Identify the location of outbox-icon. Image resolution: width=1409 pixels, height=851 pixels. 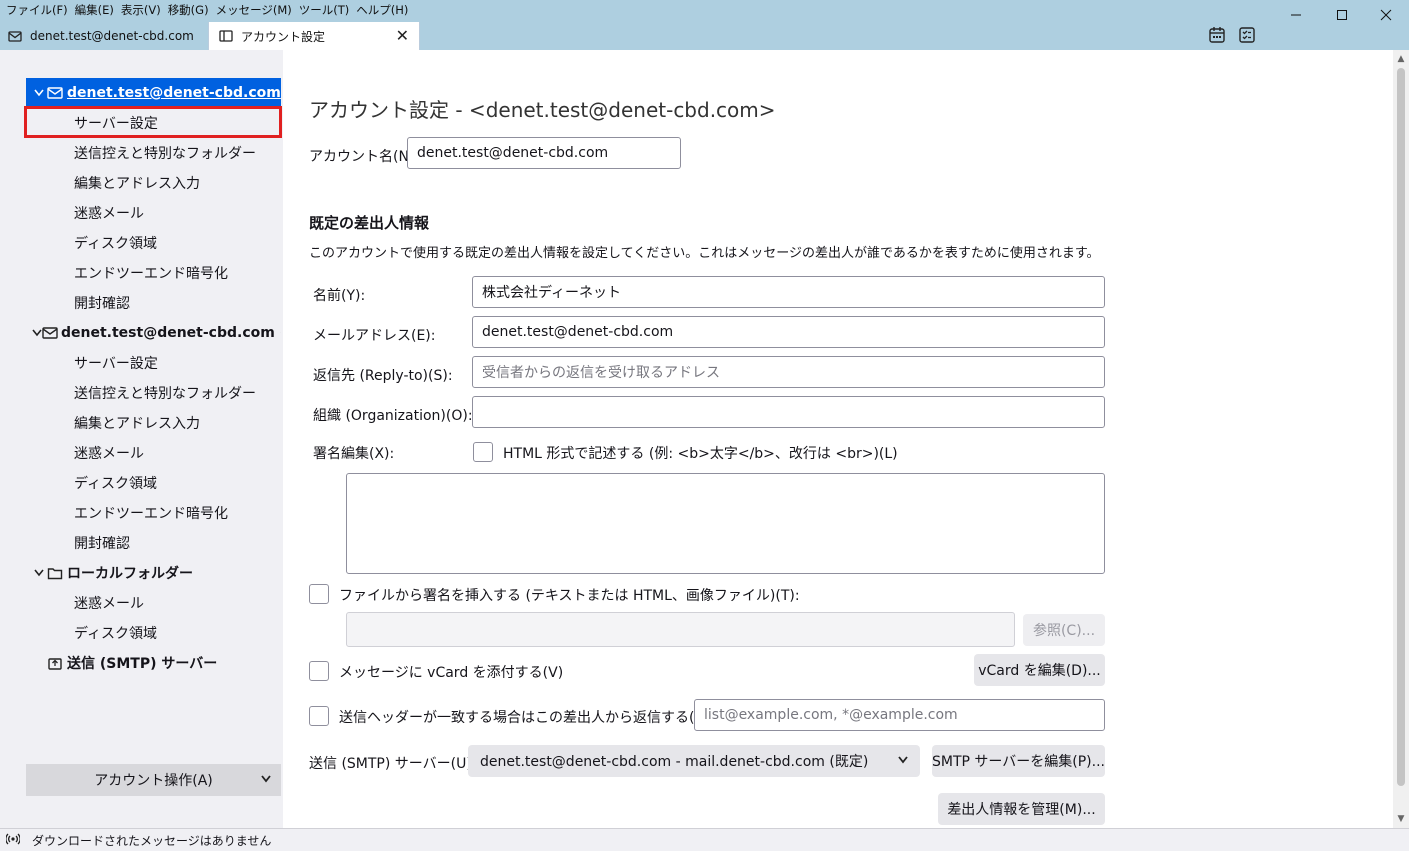
(55, 663).